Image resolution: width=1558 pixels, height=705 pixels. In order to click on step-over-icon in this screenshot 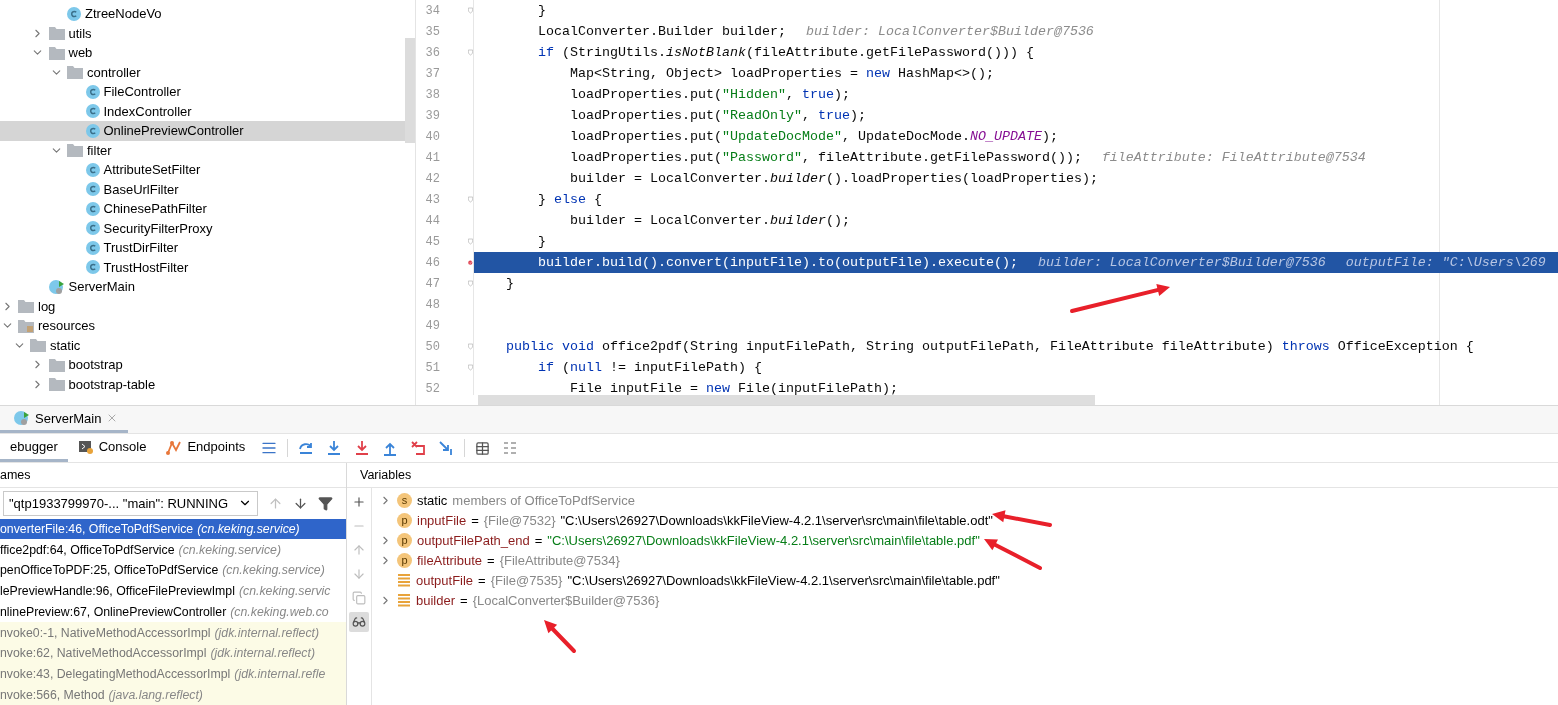, I will do `click(306, 448)`.